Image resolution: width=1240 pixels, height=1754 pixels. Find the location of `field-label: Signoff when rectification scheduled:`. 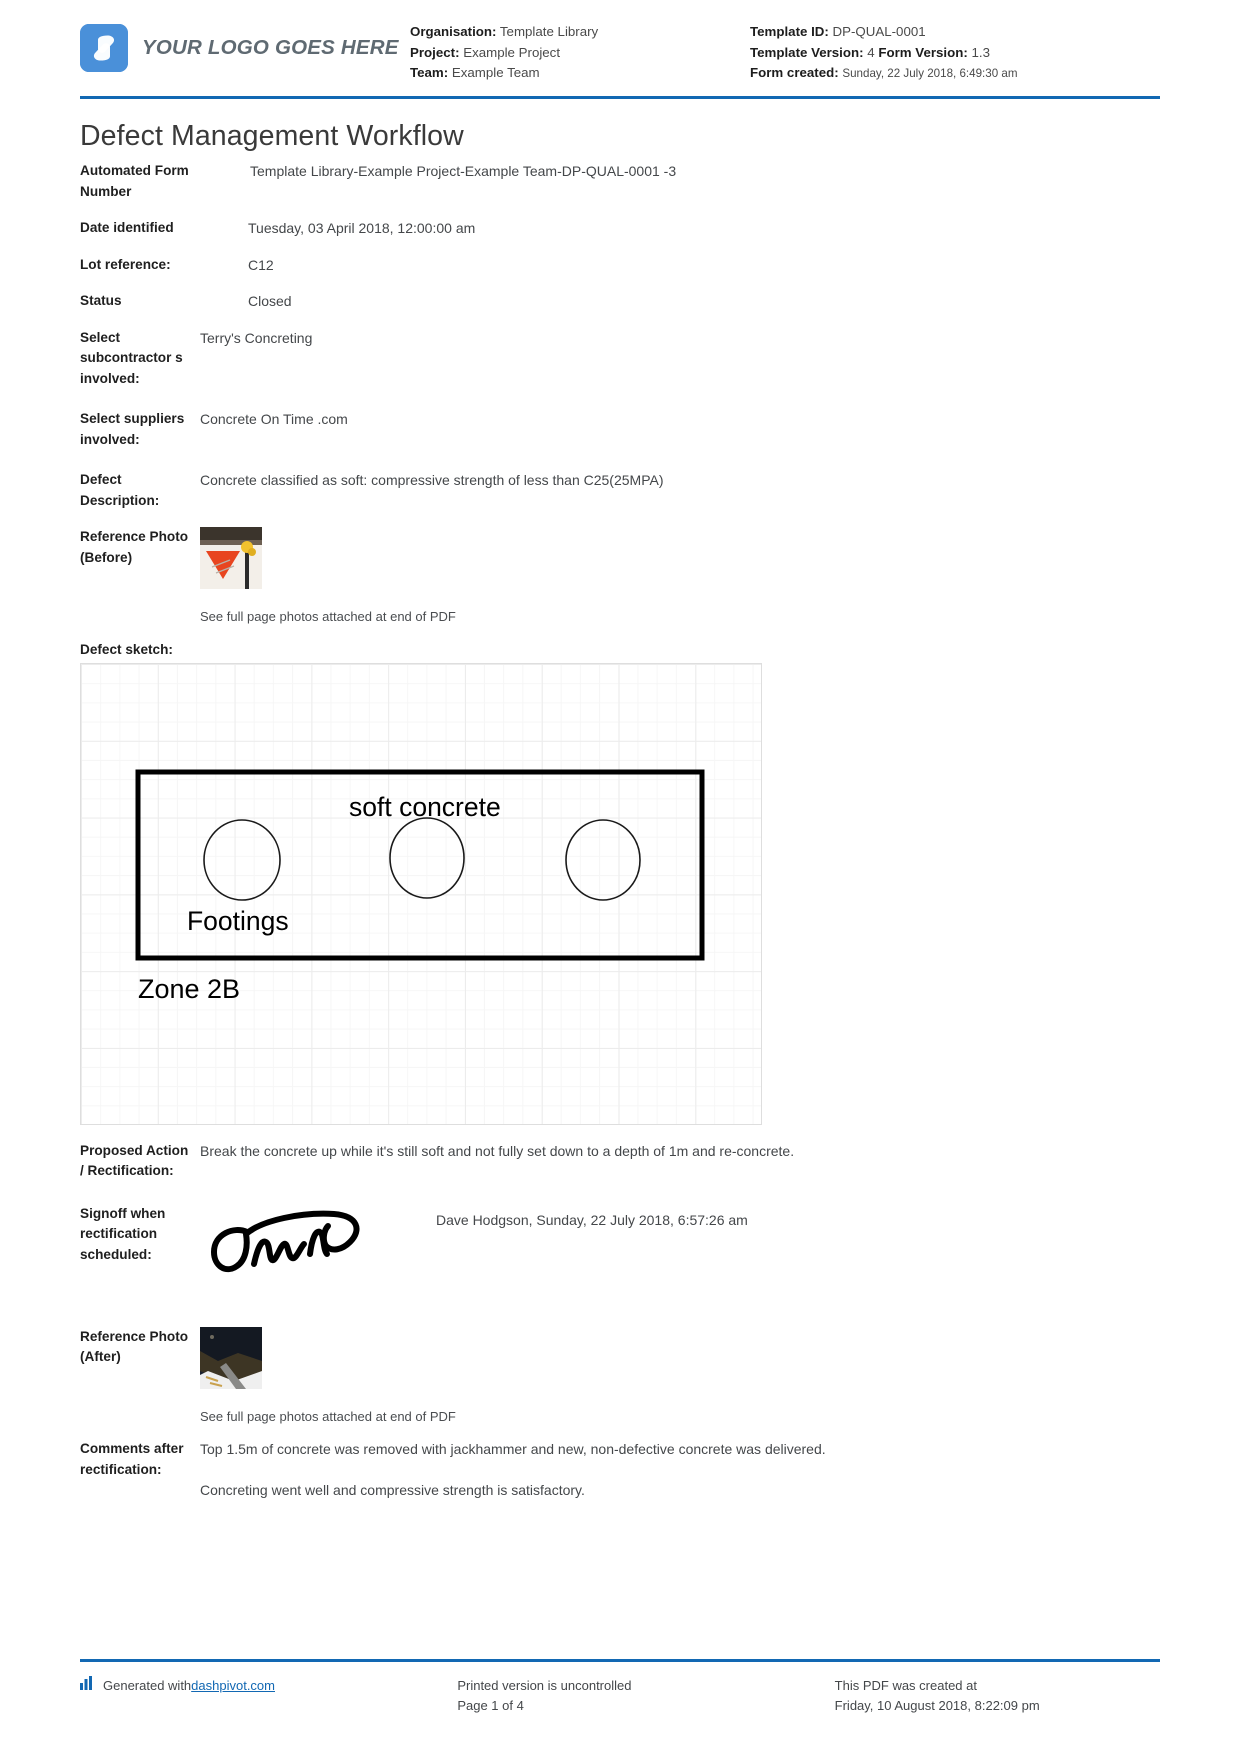

field-label: Signoff when rectification scheduled: is located at coordinates (123, 1233).